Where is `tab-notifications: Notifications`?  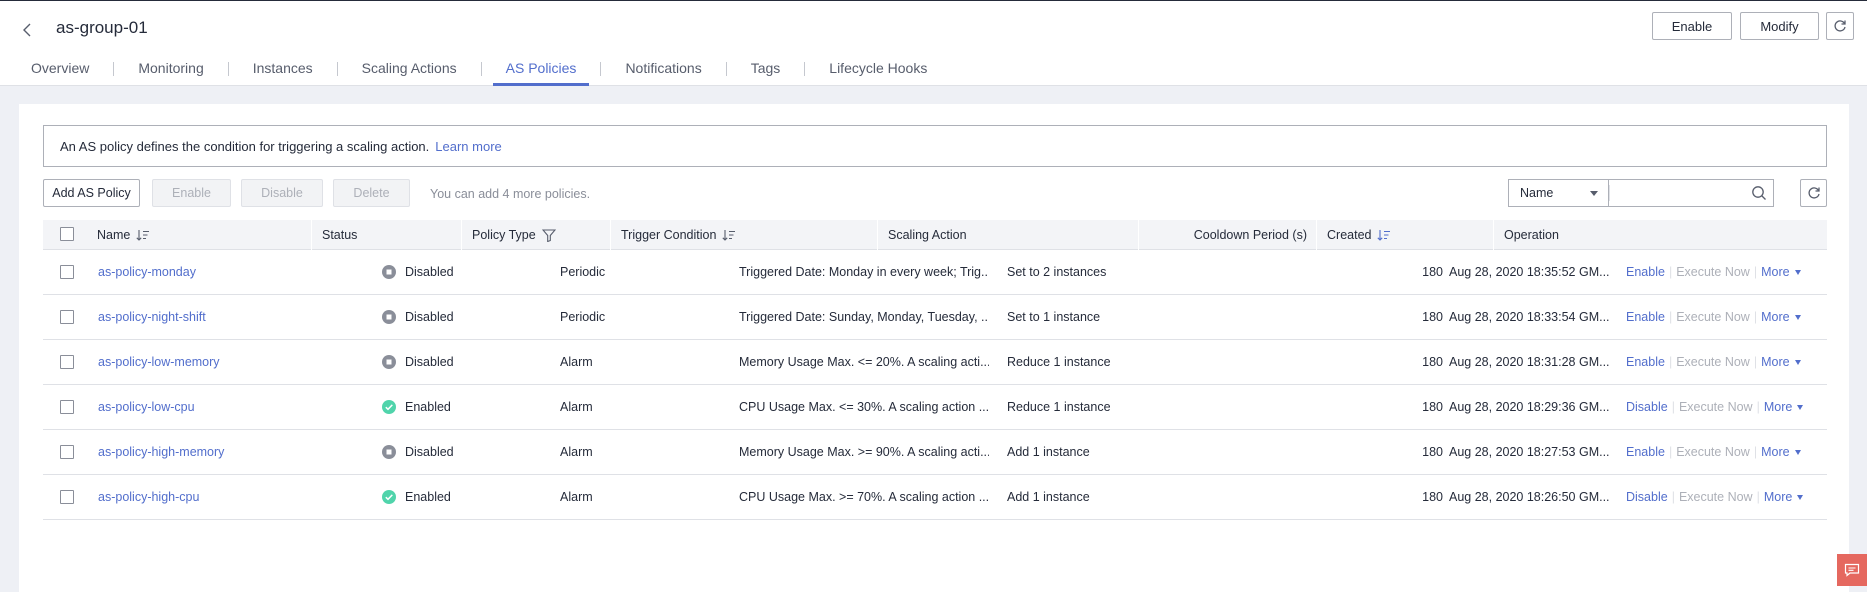
tab-notifications: Notifications is located at coordinates (663, 69).